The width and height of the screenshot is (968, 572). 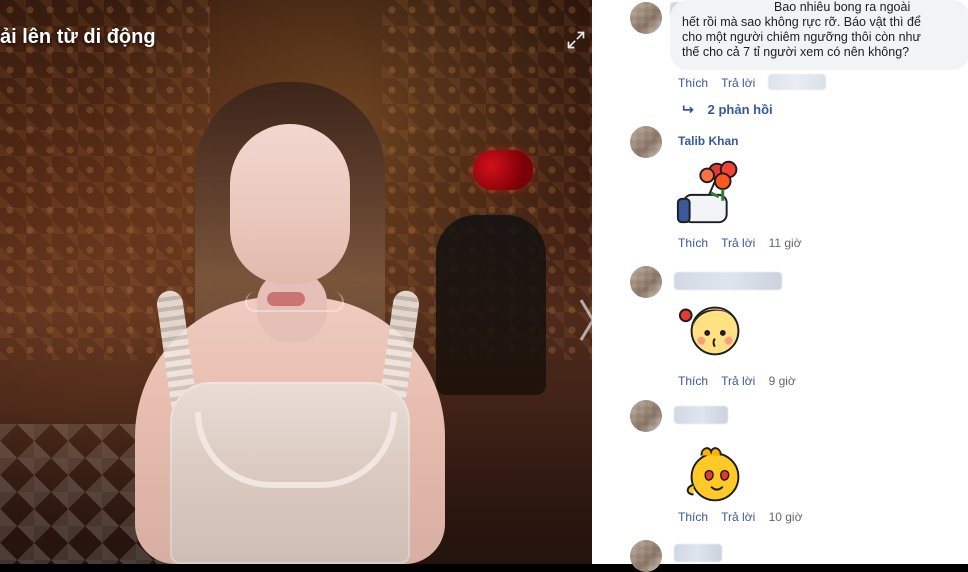 I want to click on replies-count: 2 phản hồi, so click(x=740, y=109).